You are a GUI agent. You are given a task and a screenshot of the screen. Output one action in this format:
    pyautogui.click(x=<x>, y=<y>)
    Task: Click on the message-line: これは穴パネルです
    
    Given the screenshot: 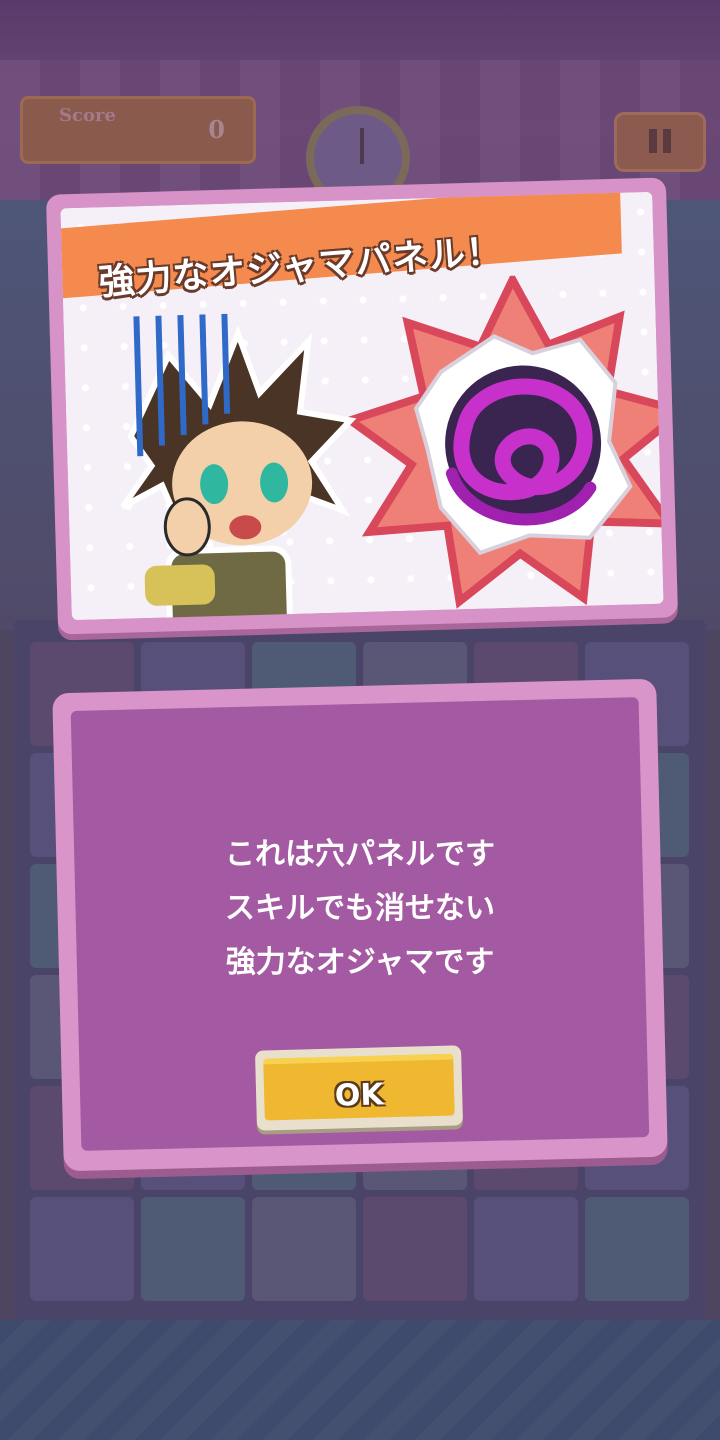 What is the action you would take?
    pyautogui.click(x=360, y=854)
    